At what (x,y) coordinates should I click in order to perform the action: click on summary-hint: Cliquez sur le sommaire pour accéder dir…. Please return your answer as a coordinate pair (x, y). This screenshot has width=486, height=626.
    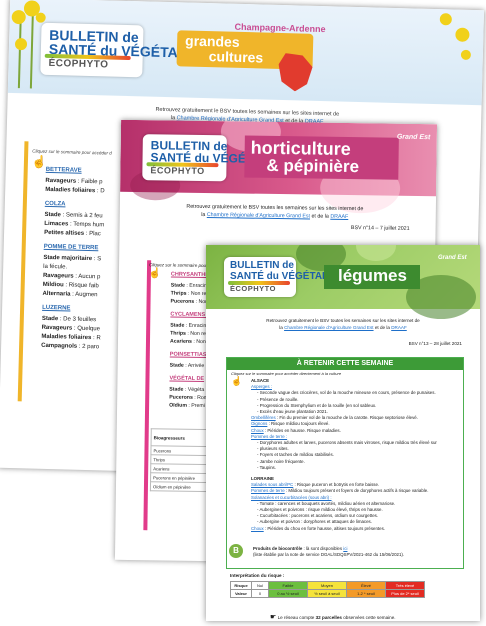
    Looking at the image, I should click on (286, 373).